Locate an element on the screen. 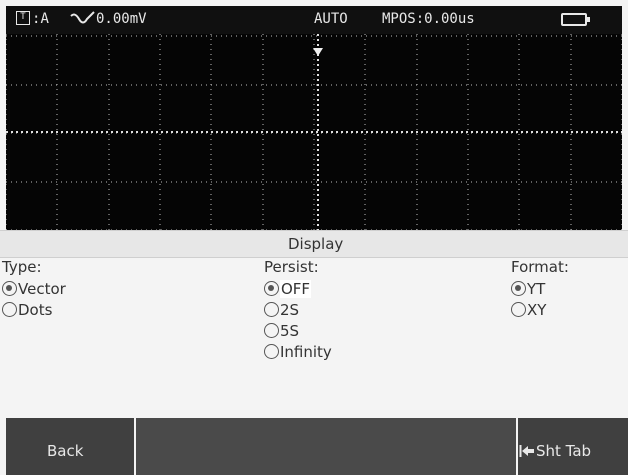 This screenshot has width=628, height=475. persist-option-infinity: Infinity is located at coordinates (298, 352).